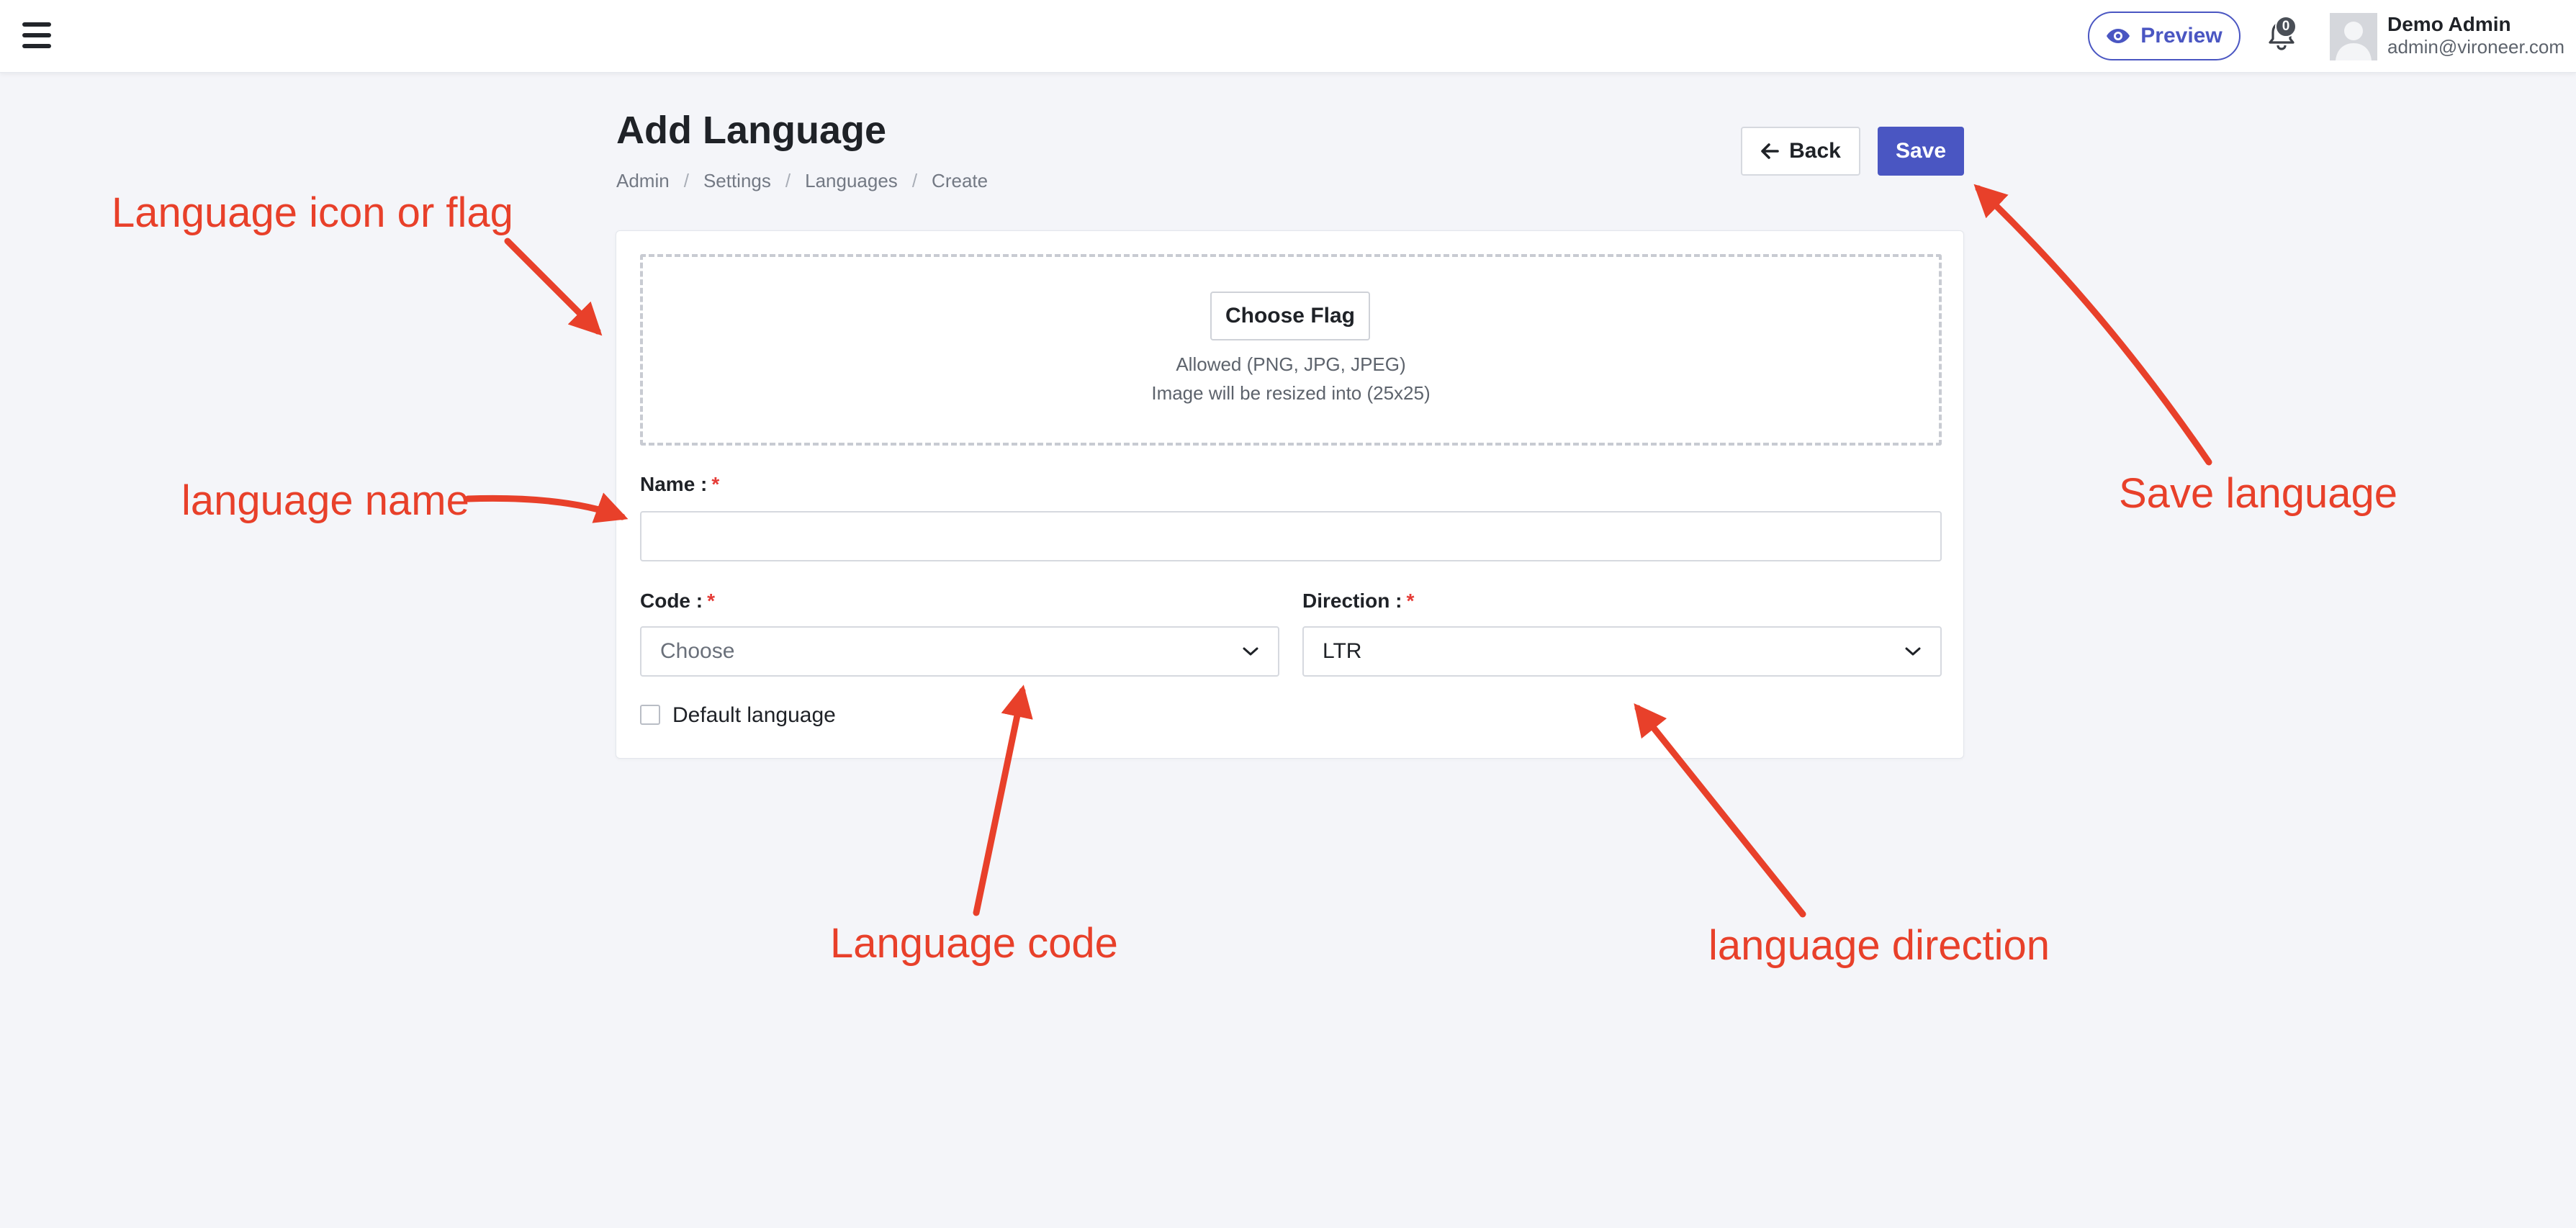  Describe the element at coordinates (650, 715) in the screenshot. I see `default-language-checkbox` at that location.